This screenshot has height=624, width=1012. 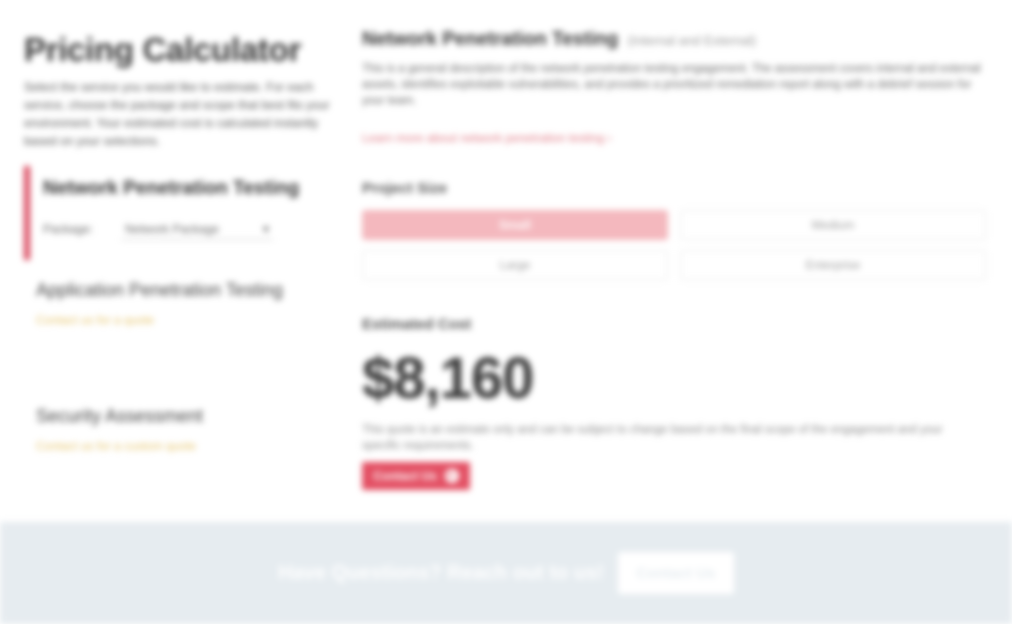 I want to click on page-title: Pricing Calculator, so click(x=163, y=49).